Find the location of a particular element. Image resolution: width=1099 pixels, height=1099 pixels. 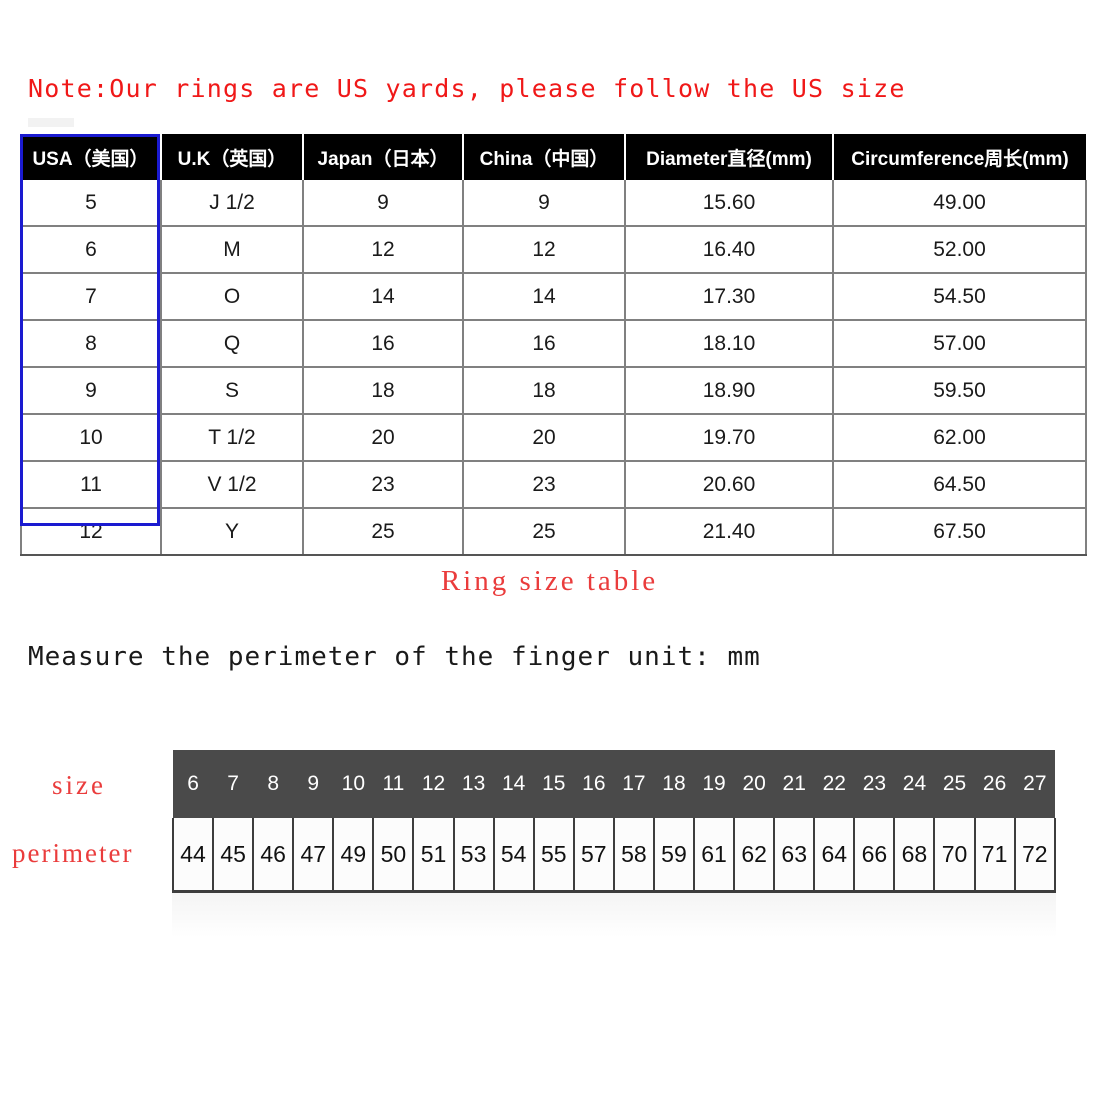

ruler-perimeter-cell: 72 is located at coordinates (1035, 855).